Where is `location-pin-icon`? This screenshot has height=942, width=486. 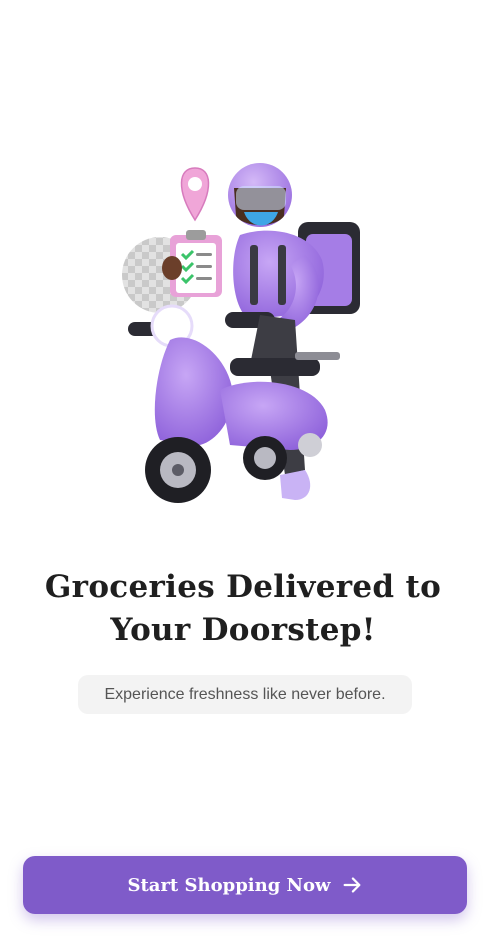 location-pin-icon is located at coordinates (195, 194).